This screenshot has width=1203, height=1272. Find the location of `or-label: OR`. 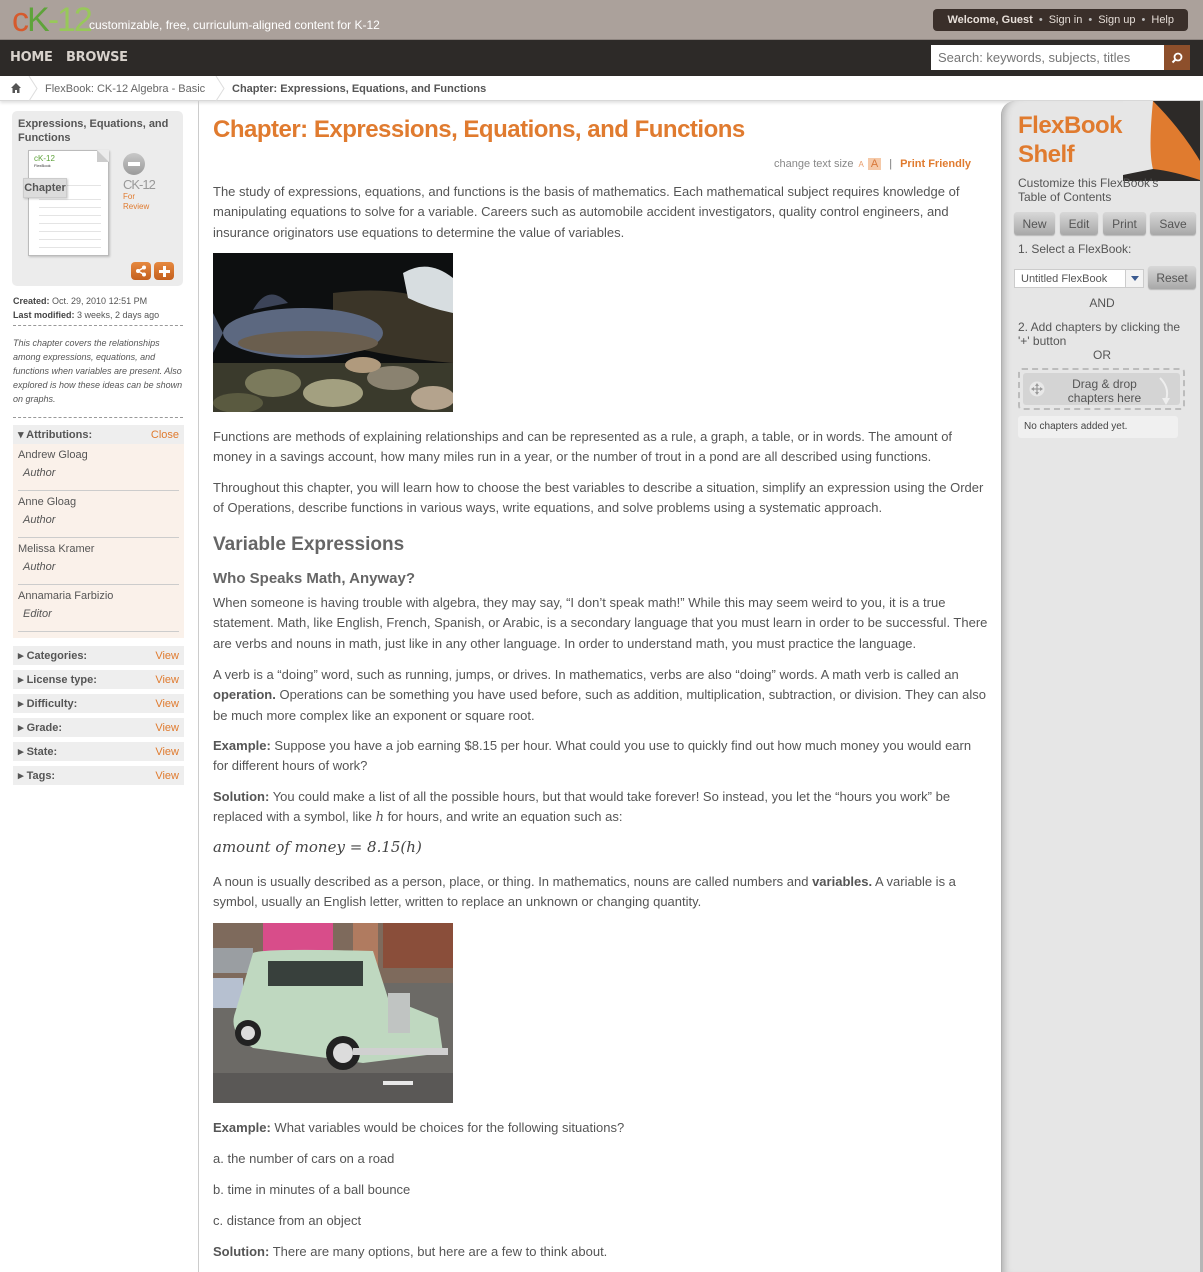

or-label: OR is located at coordinates (1102, 355).